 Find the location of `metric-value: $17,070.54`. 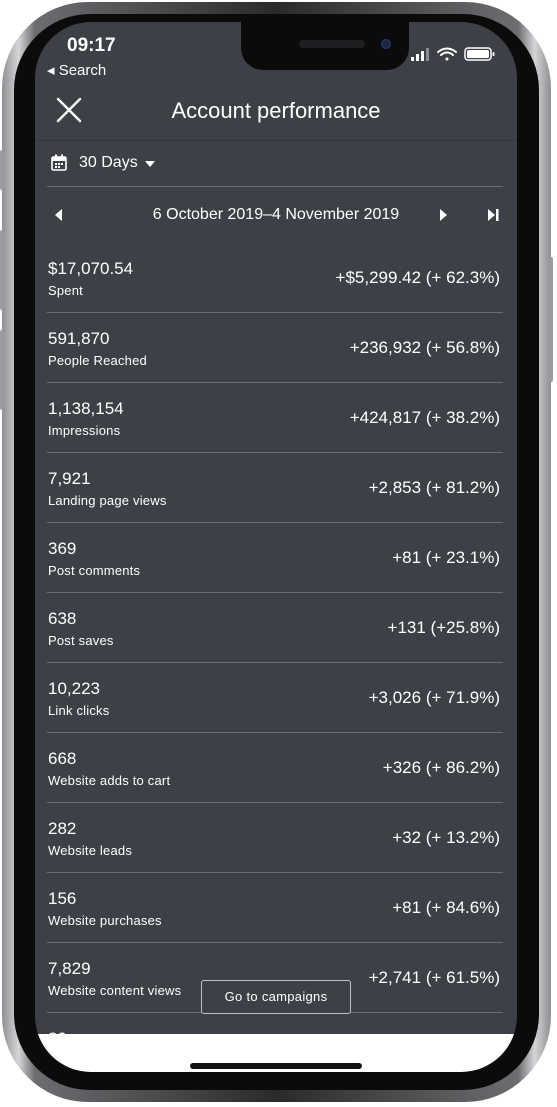

metric-value: $17,070.54 is located at coordinates (91, 268).